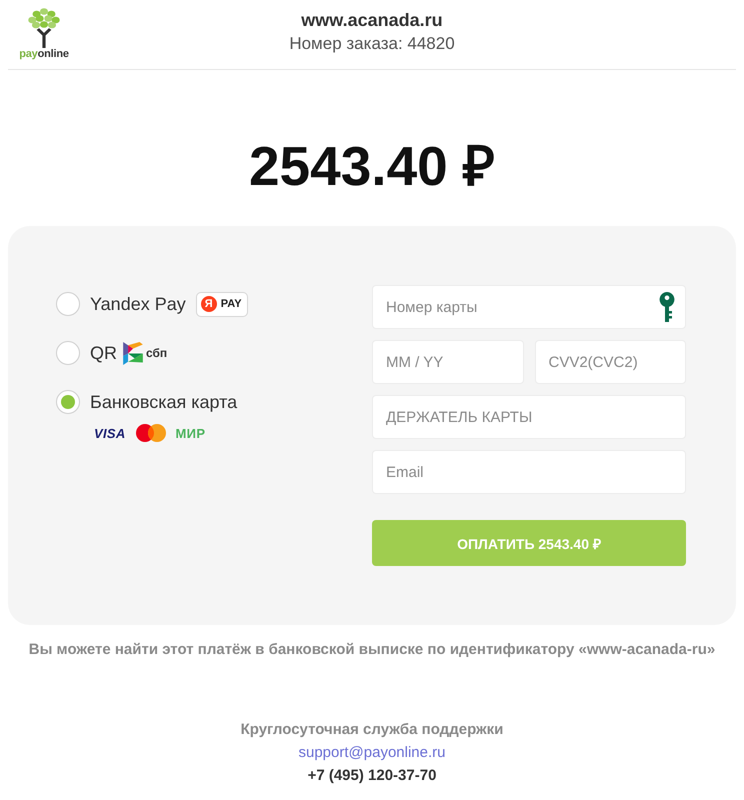 This screenshot has width=744, height=800. I want to click on logo-wordmark: payonline, so click(44, 54).